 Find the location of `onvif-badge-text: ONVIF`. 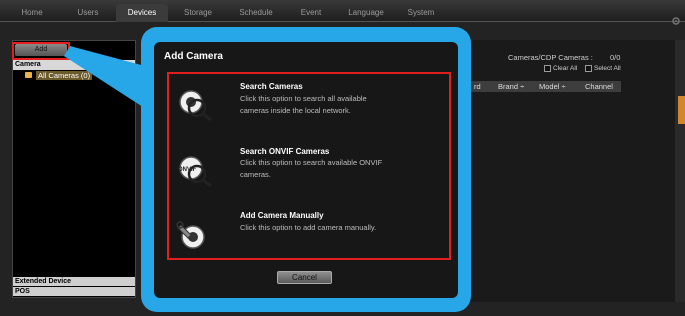

onvif-badge-text: ONVIF is located at coordinates (187, 170).